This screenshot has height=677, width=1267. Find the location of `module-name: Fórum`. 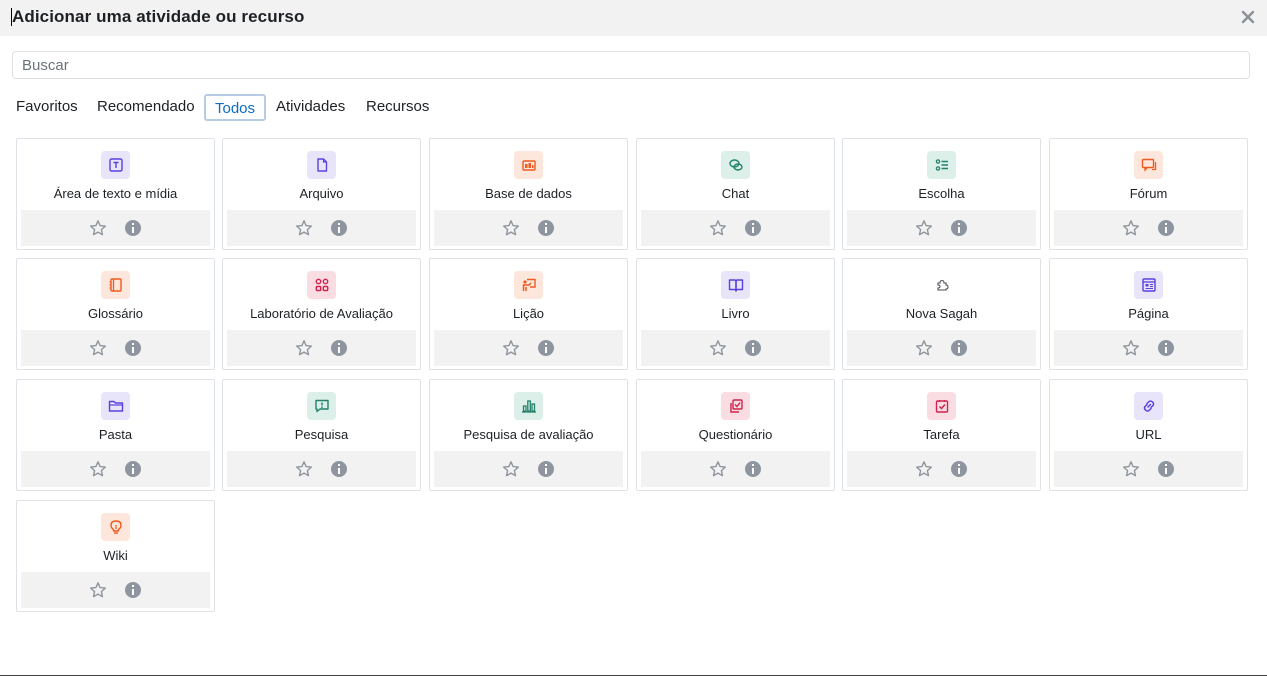

module-name: Fórum is located at coordinates (1148, 193).